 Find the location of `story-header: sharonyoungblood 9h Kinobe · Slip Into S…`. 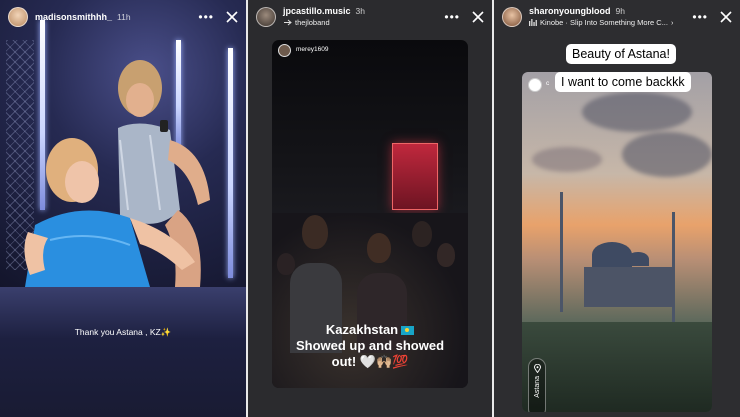

story-header: sharonyoungblood 9h Kinobe · Slip Into S… is located at coordinates (617, 17).